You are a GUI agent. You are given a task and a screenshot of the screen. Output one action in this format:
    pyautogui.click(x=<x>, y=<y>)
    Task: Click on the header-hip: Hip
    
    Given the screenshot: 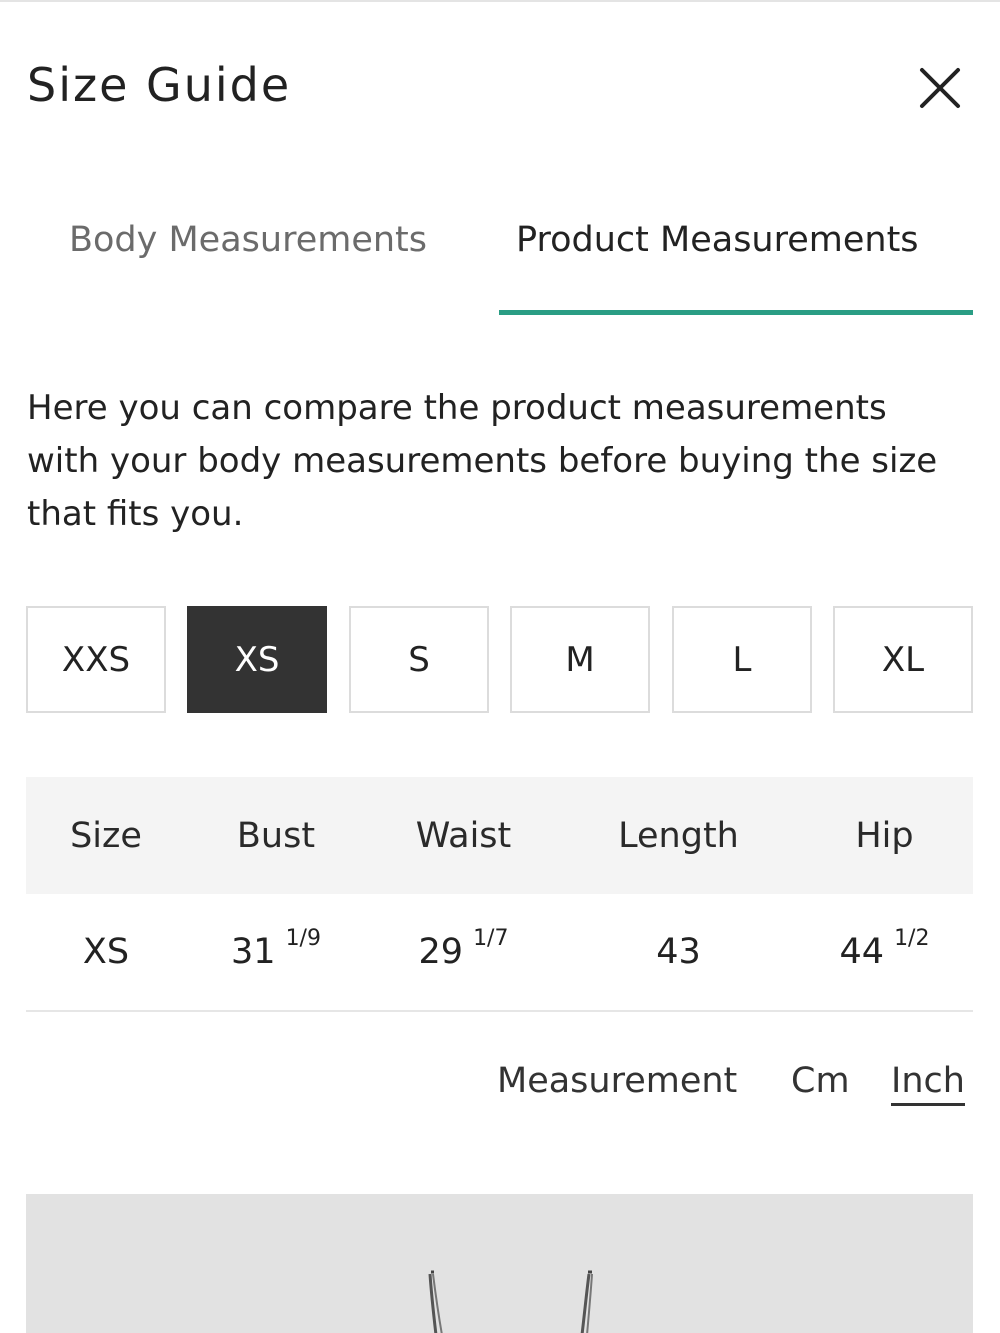 What is the action you would take?
    pyautogui.click(x=884, y=835)
    